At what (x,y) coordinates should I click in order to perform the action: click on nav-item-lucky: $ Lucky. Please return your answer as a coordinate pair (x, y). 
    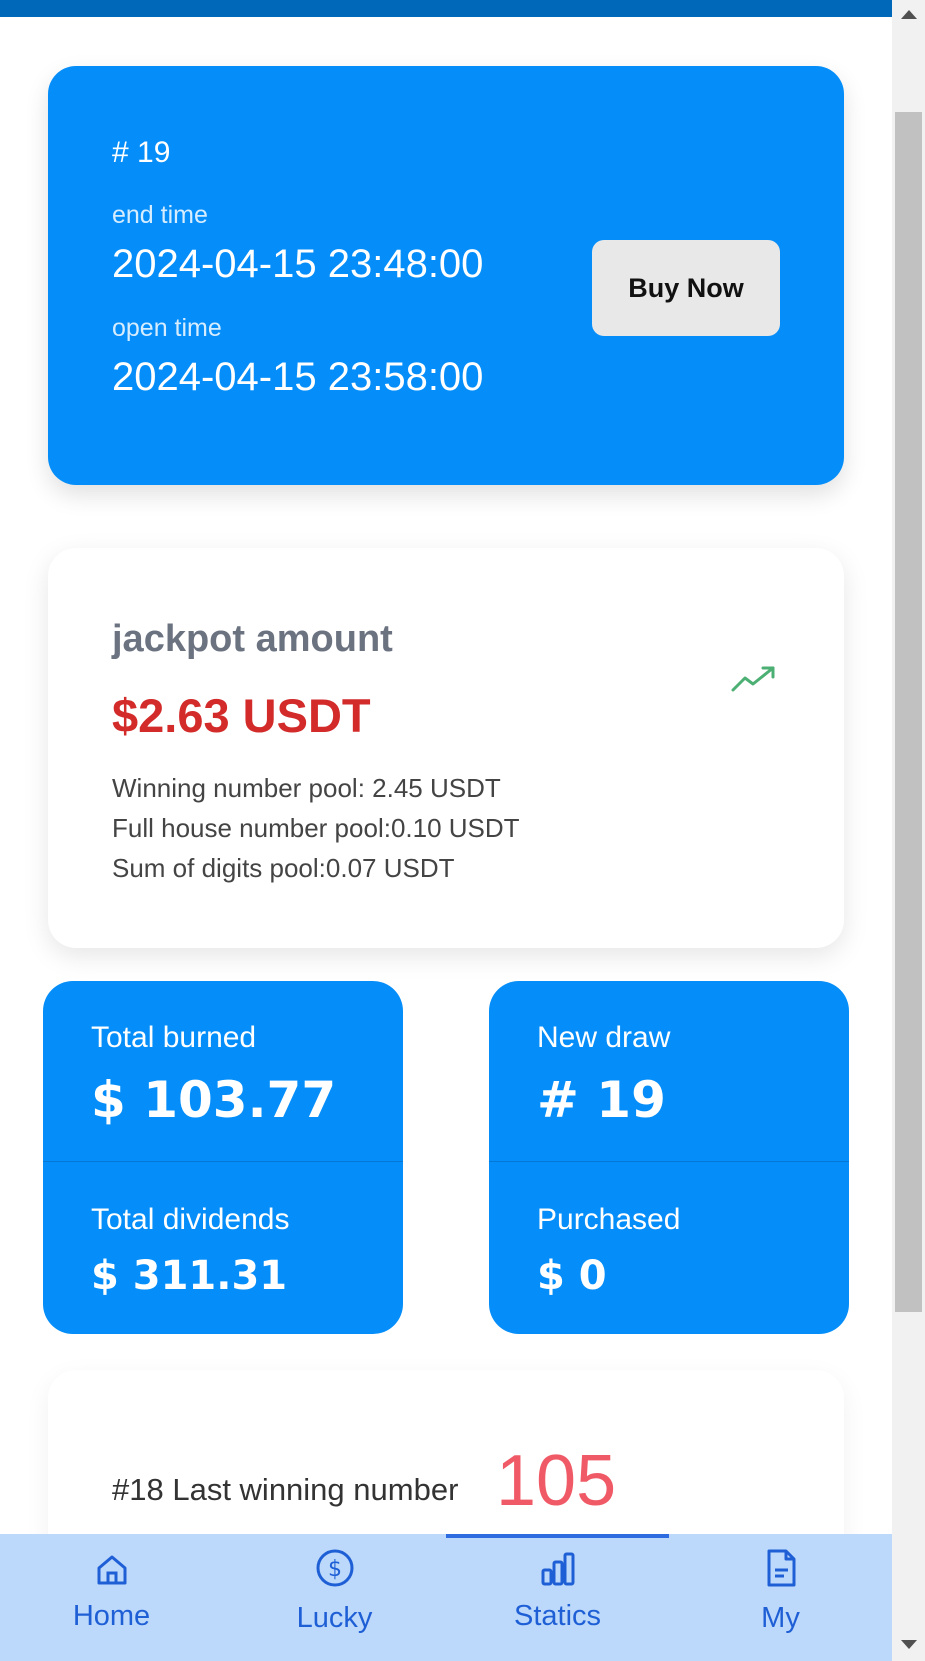
    Looking at the image, I should click on (334, 1597).